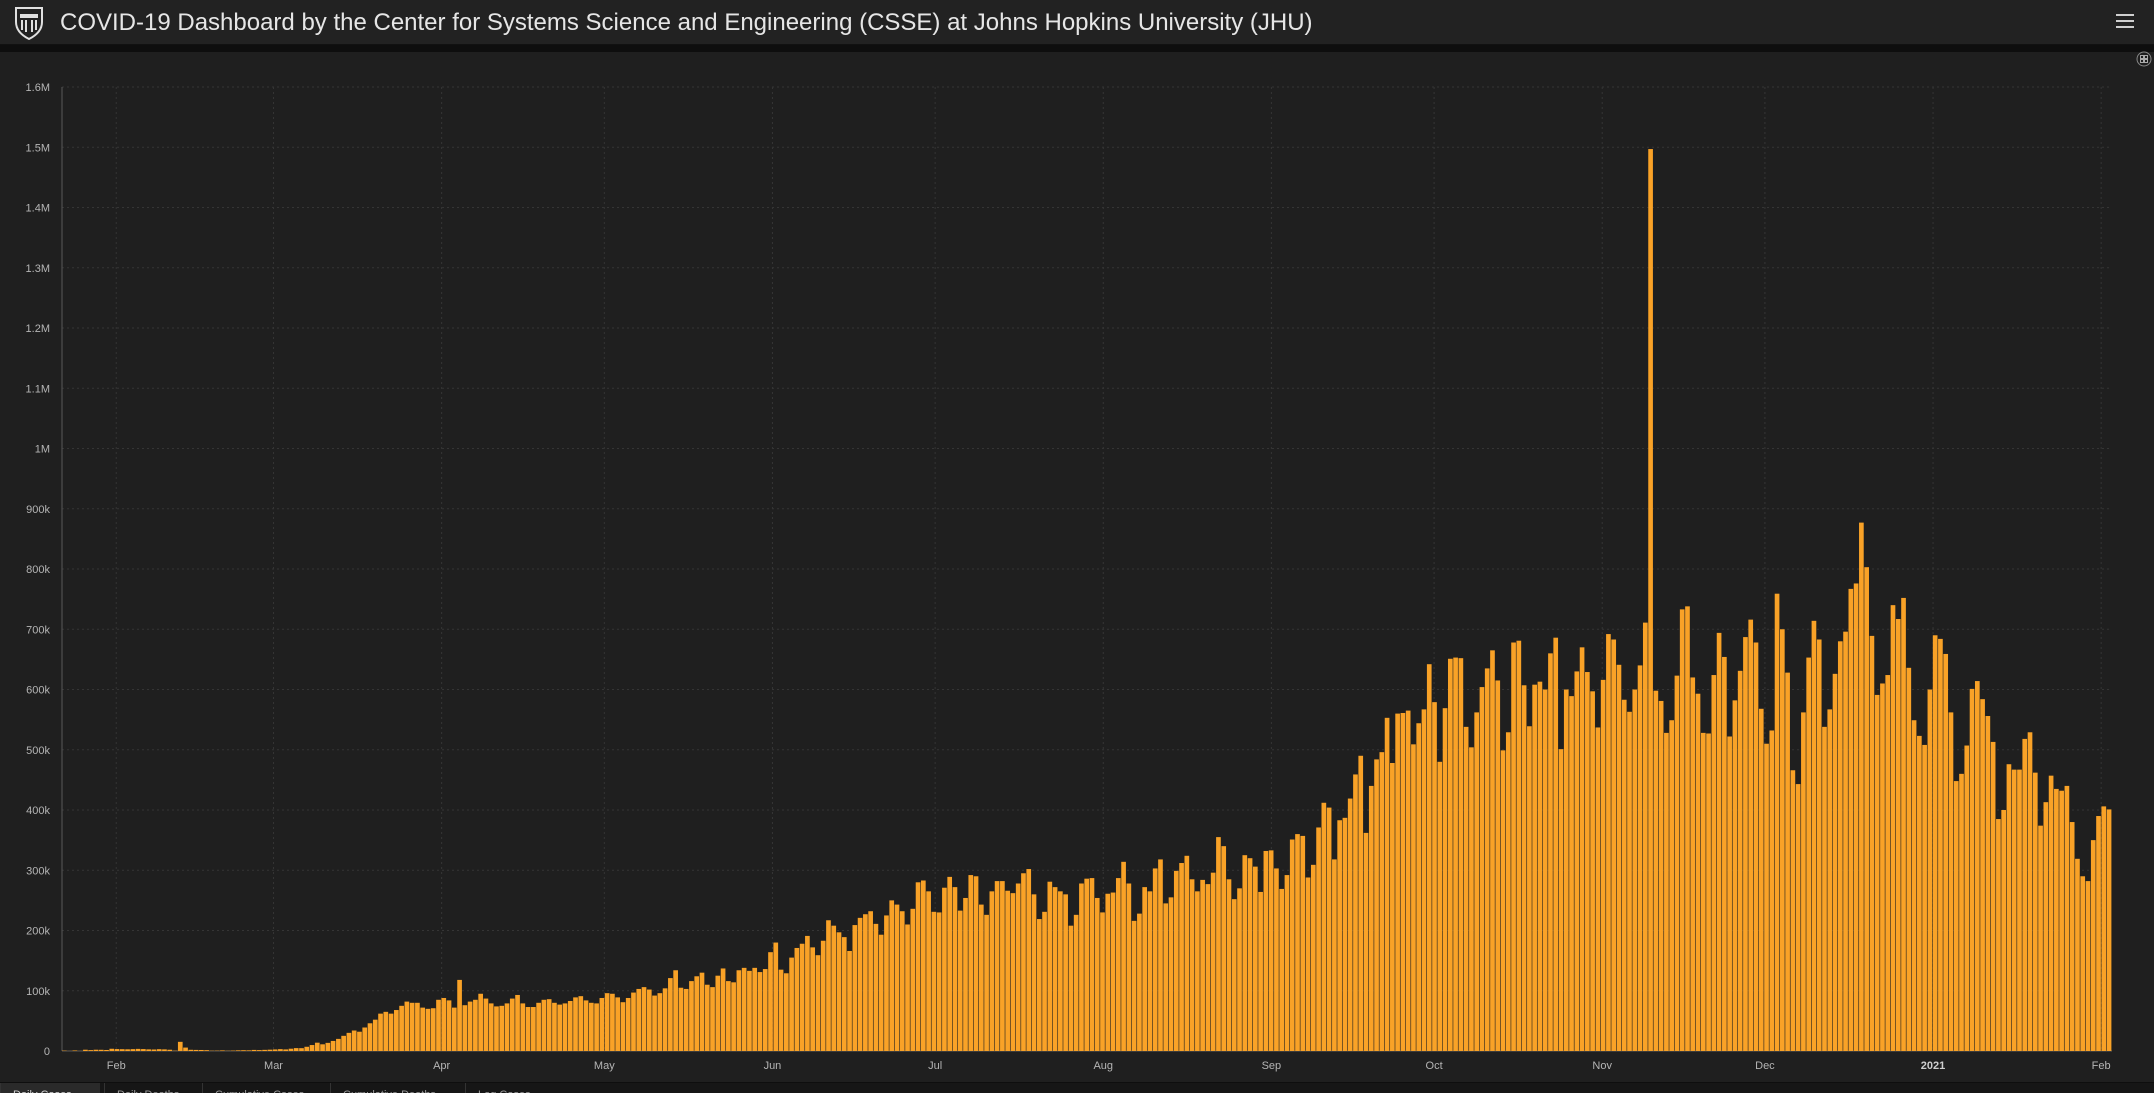  I want to click on expand-icon, so click(2144, 59).